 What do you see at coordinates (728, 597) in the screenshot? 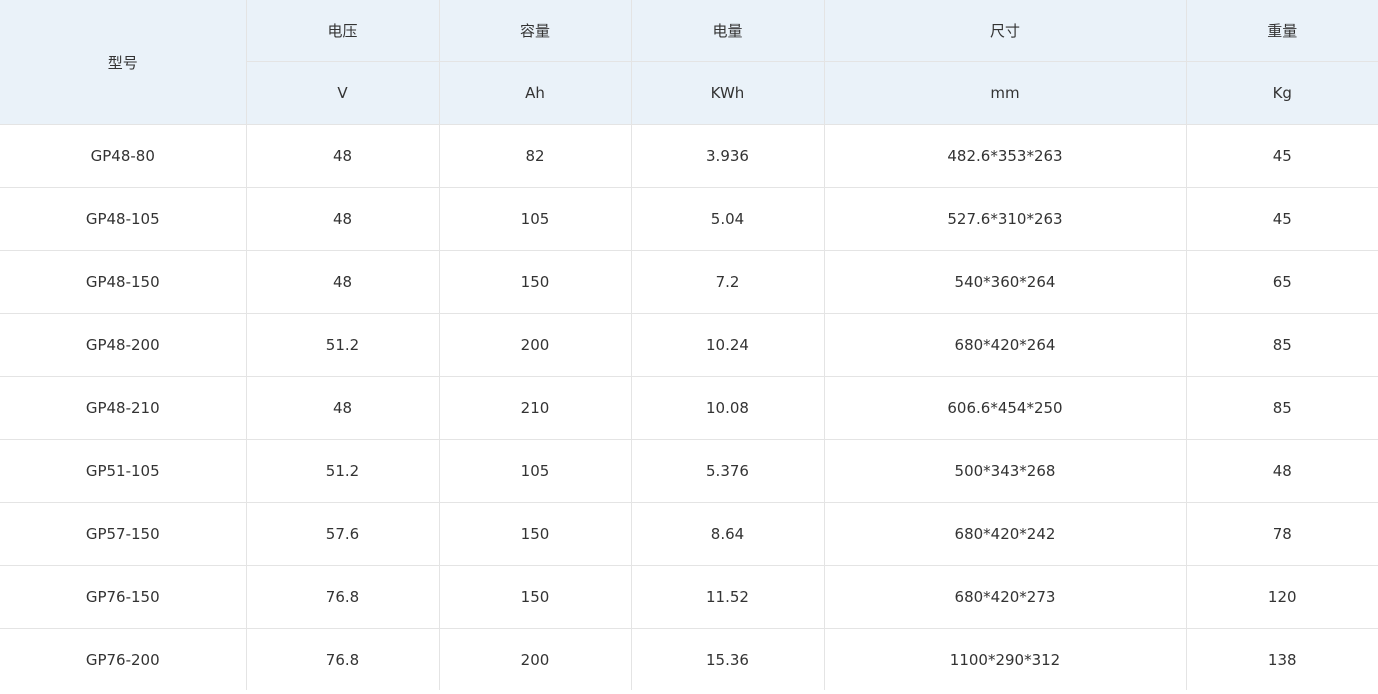
I see `cell-energy: 11.52` at bounding box center [728, 597].